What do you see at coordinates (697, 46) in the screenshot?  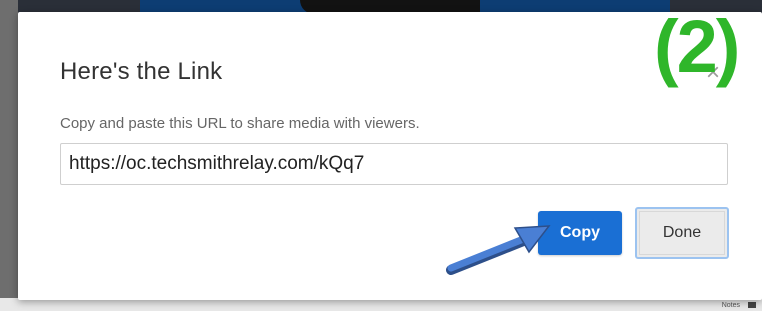 I see `step-number-annotation: (2)` at bounding box center [697, 46].